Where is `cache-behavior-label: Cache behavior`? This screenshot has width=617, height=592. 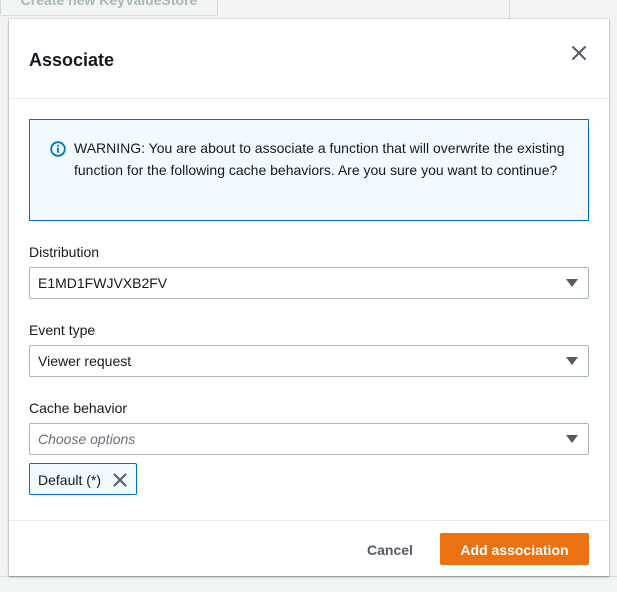 cache-behavior-label: Cache behavior is located at coordinates (78, 408).